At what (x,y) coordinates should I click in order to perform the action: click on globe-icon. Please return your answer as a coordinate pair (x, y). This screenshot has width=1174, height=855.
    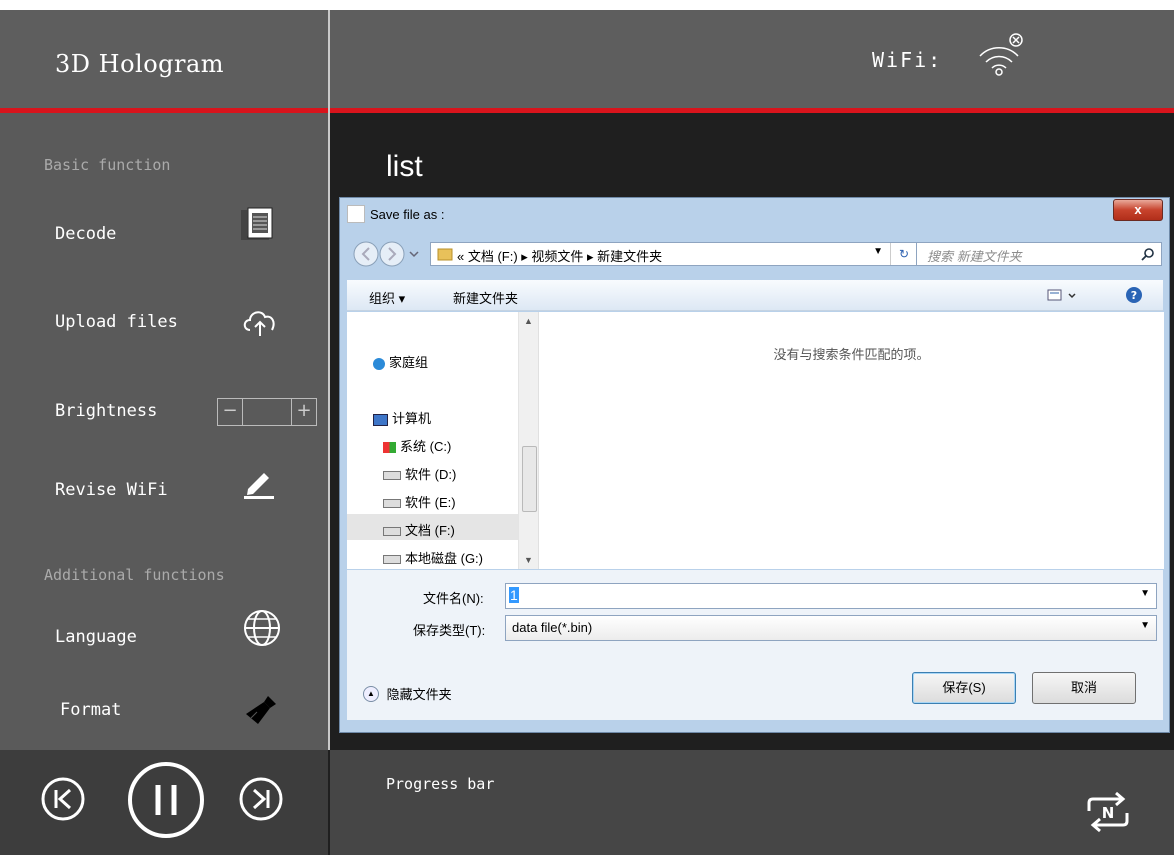
    Looking at the image, I should click on (262, 628).